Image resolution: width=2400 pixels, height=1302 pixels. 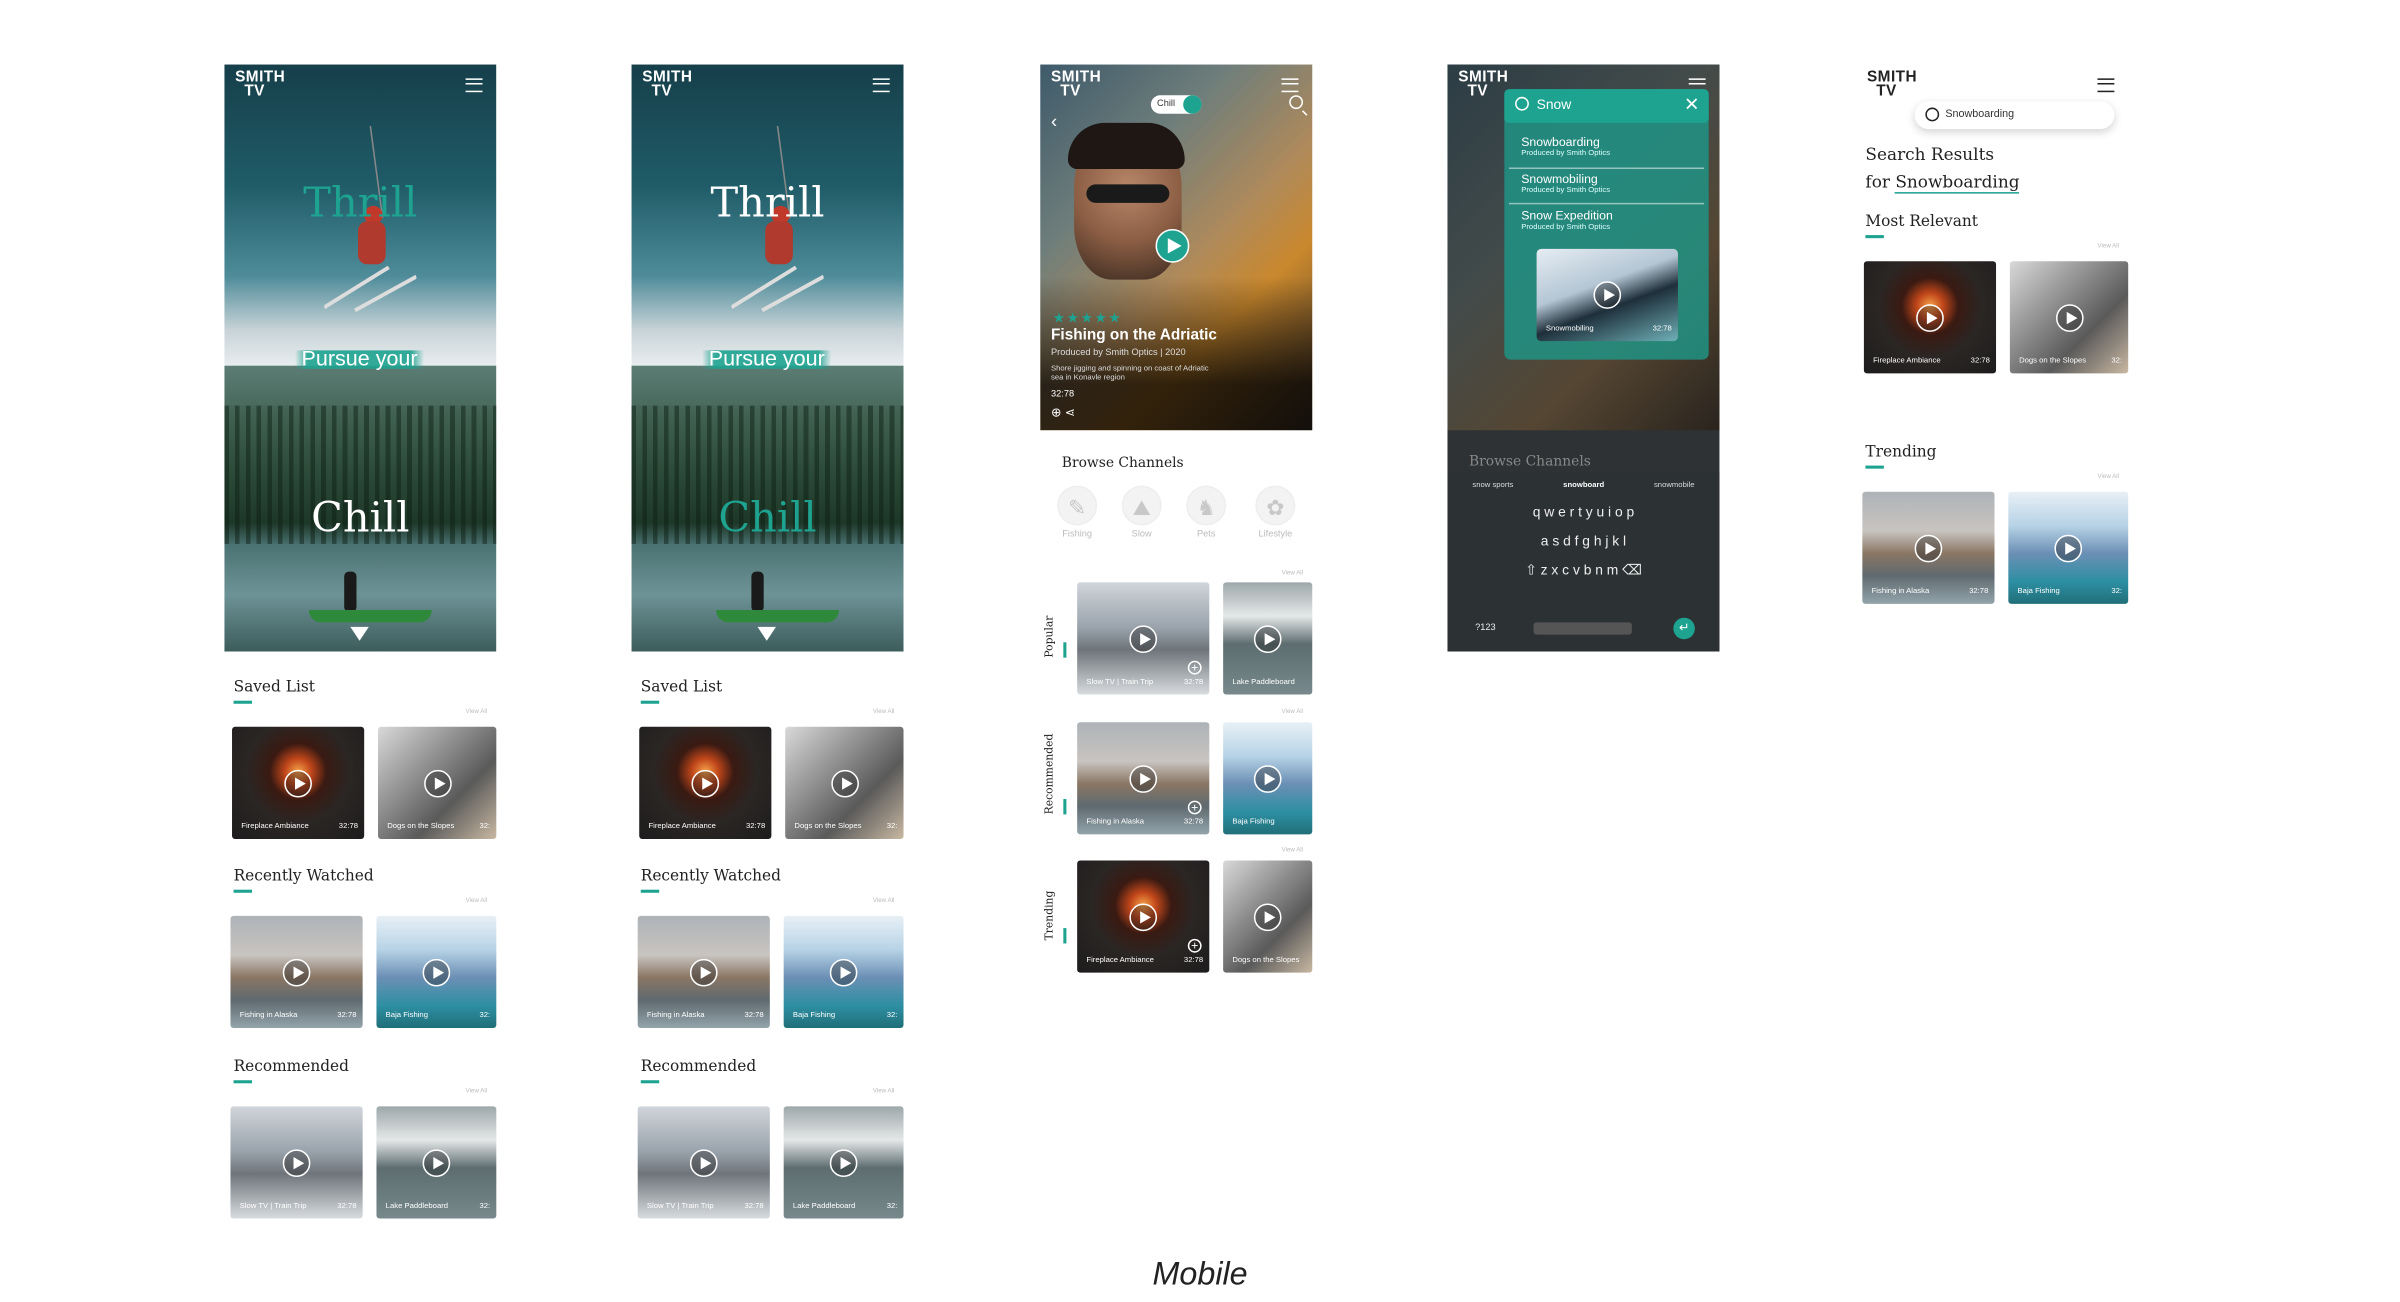 I want to click on video-card: + Fireplace Ambiance 32:78, so click(x=1143, y=916).